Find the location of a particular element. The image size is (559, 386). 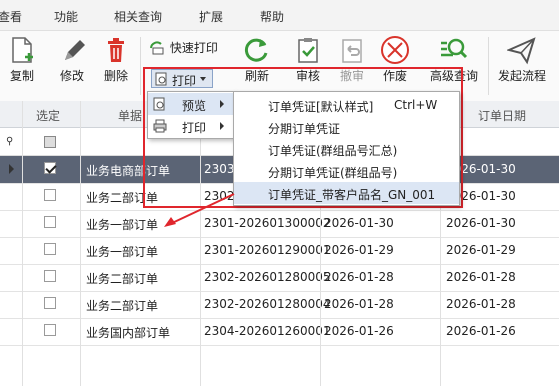

copy-button: 复制 is located at coordinates (22, 59).